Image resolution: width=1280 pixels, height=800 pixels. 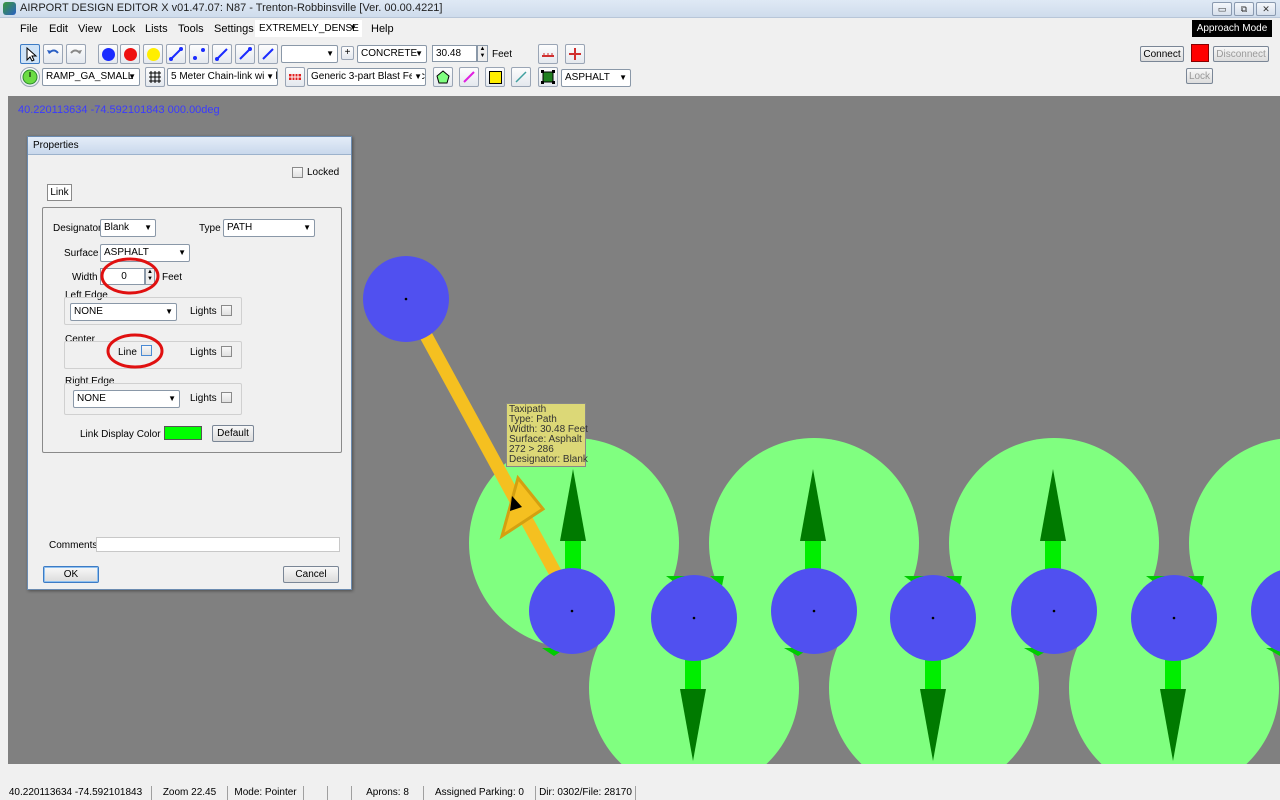 What do you see at coordinates (311, 574) in the screenshot?
I see `cancel-button: Cancel` at bounding box center [311, 574].